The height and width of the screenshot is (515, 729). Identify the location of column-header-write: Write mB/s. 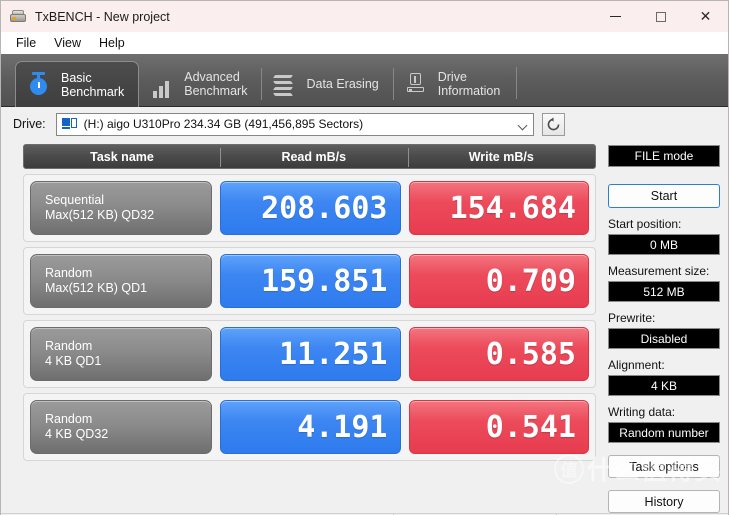
(501, 156).